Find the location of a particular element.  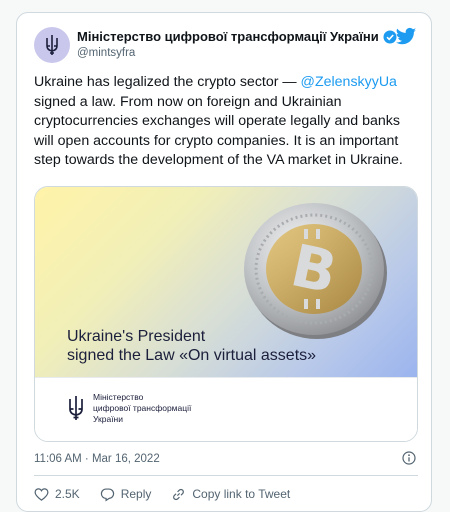

reply-label: Reply is located at coordinates (136, 494).